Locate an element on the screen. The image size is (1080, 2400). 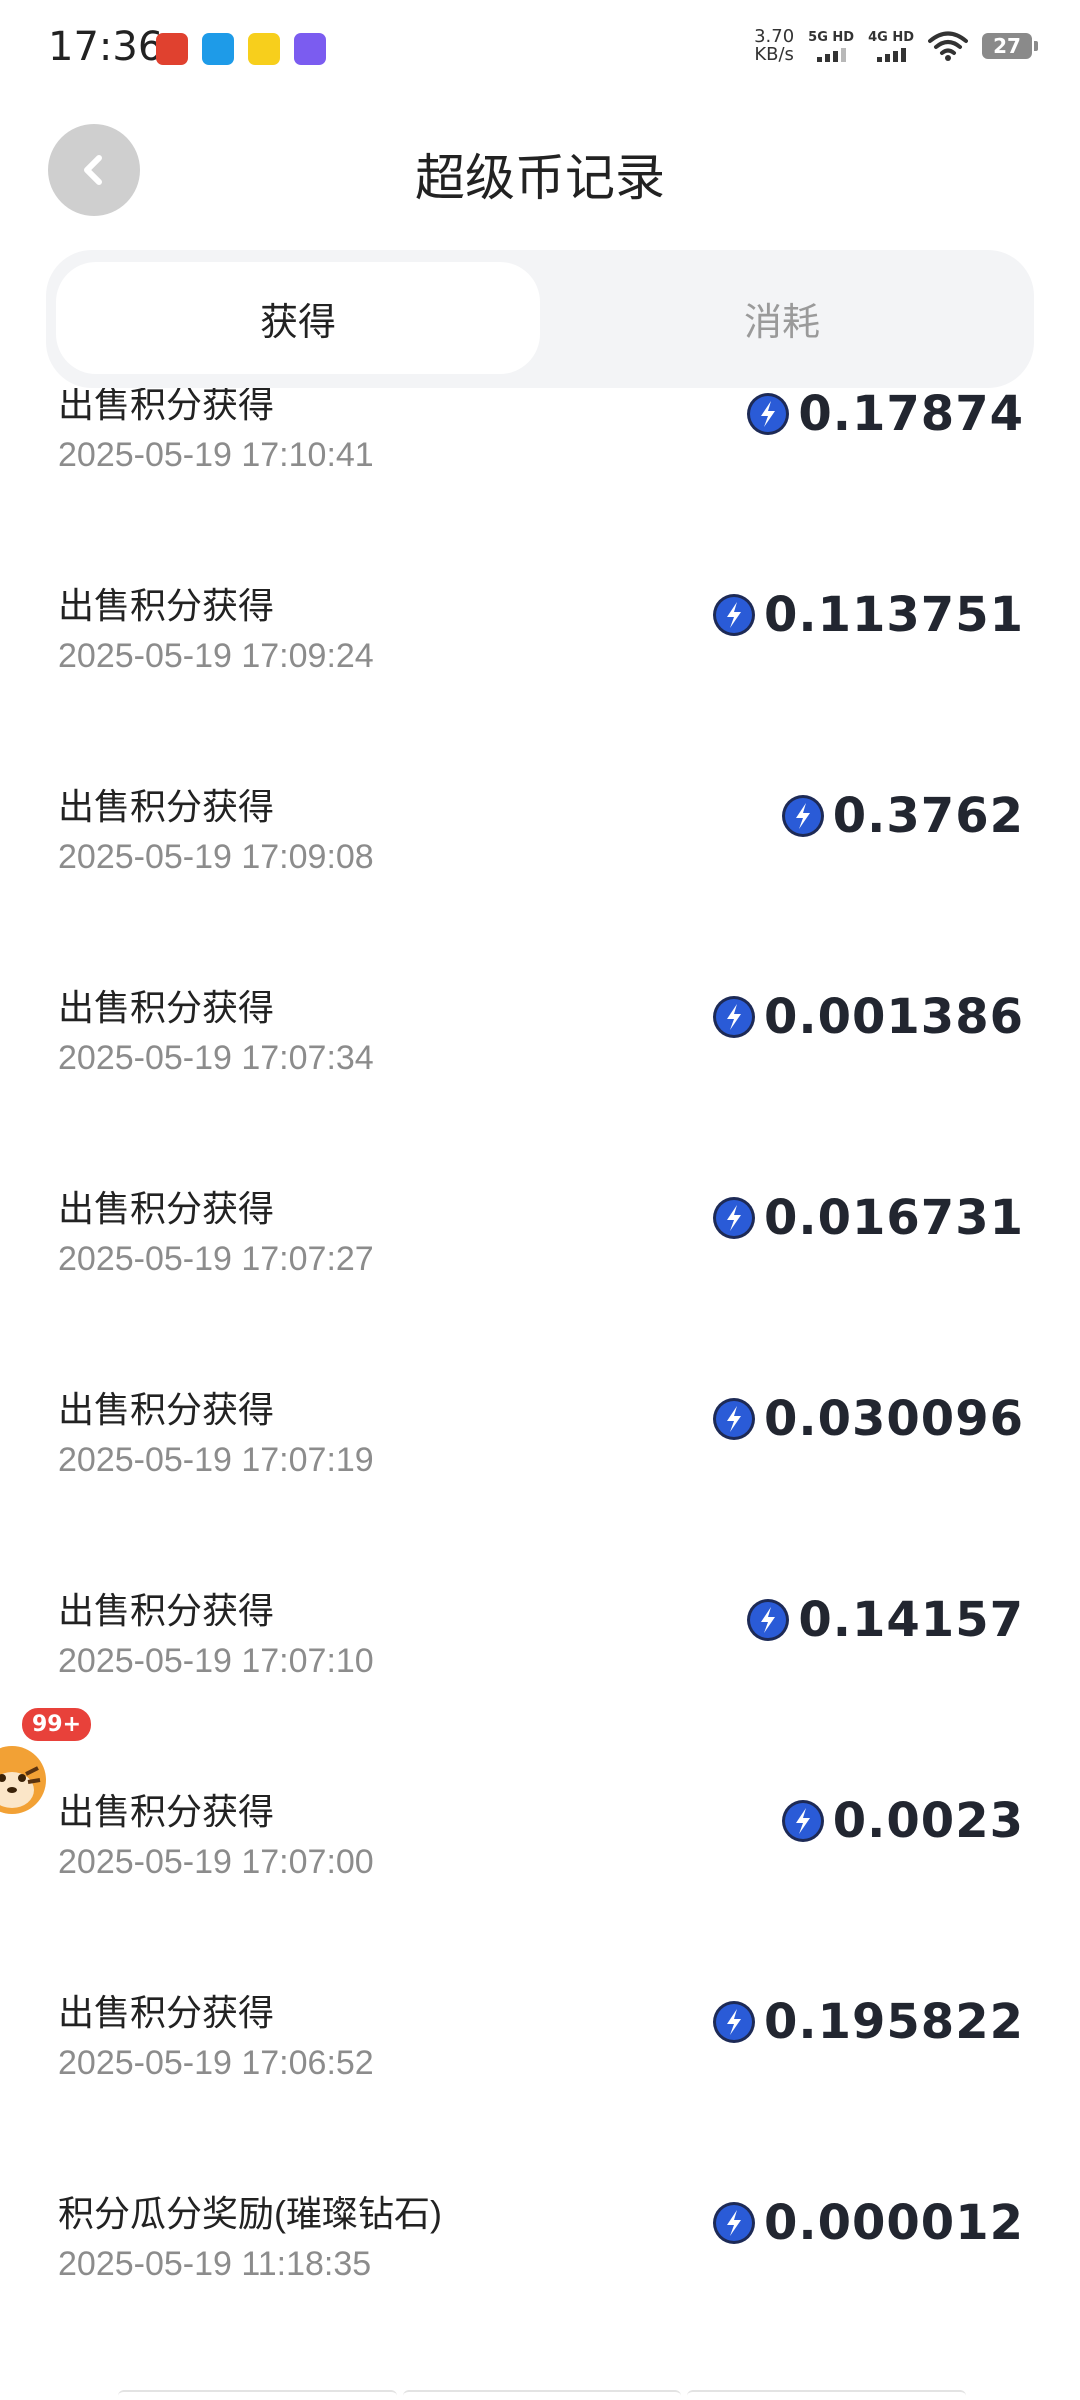
amount-value: 0.14157 is located at coordinates (911, 1620).